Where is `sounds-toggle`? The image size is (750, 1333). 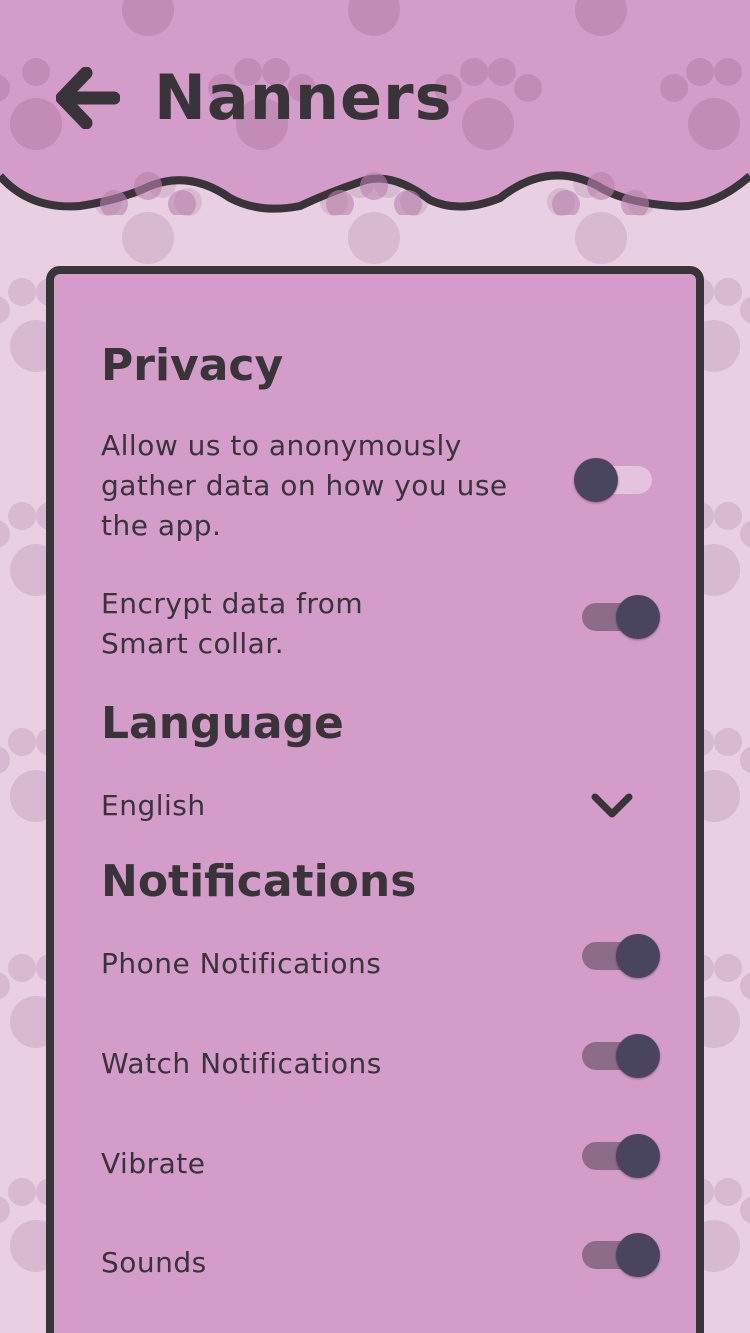 sounds-toggle is located at coordinates (617, 1255).